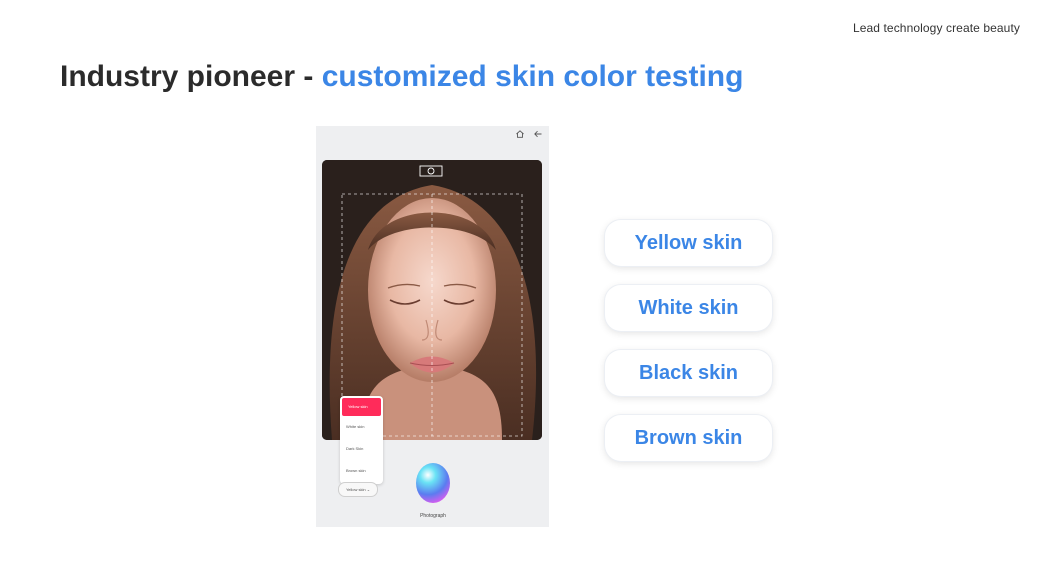 The image size is (1048, 582). What do you see at coordinates (361, 471) in the screenshot?
I see `skin-menu-item: Brown skin` at bounding box center [361, 471].